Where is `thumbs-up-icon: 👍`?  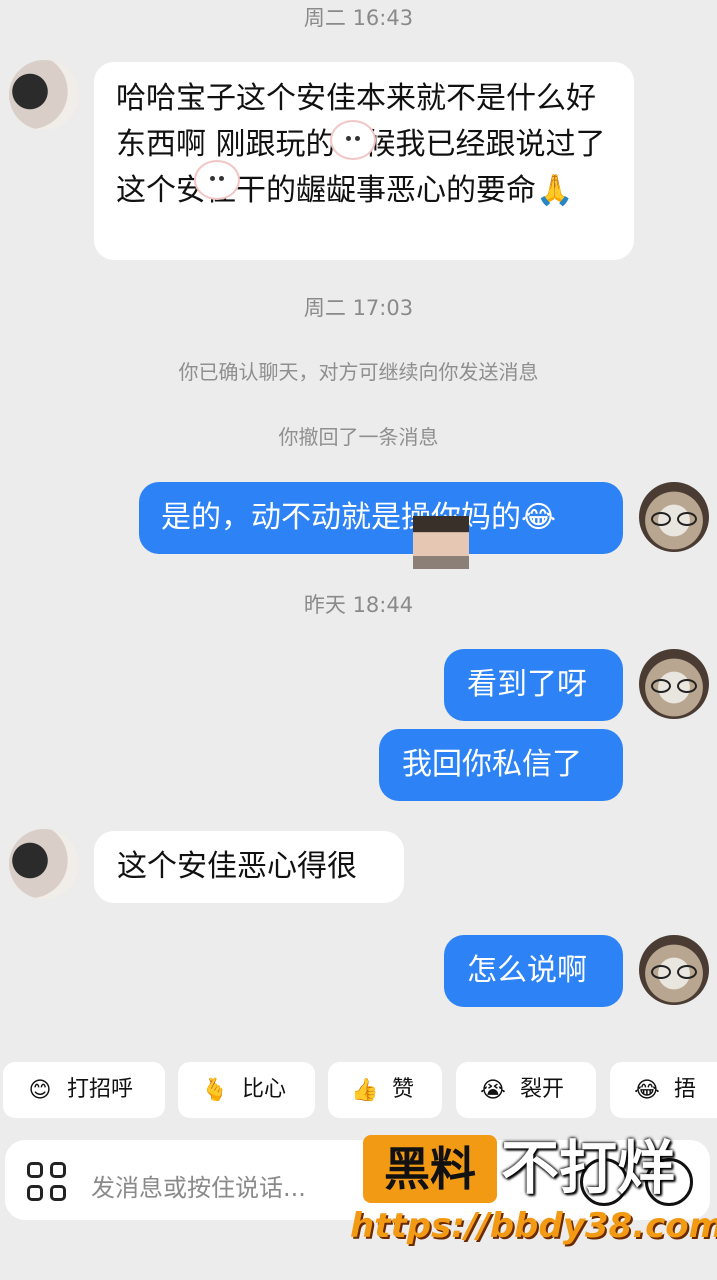 thumbs-up-icon: 👍 is located at coordinates (365, 1090).